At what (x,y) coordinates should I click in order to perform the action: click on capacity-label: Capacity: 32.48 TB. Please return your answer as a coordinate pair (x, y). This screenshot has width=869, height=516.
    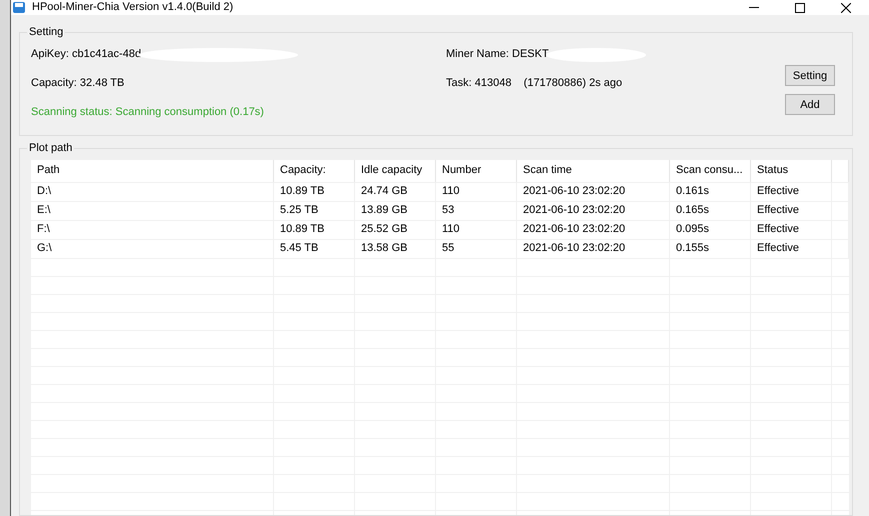
    Looking at the image, I should click on (77, 83).